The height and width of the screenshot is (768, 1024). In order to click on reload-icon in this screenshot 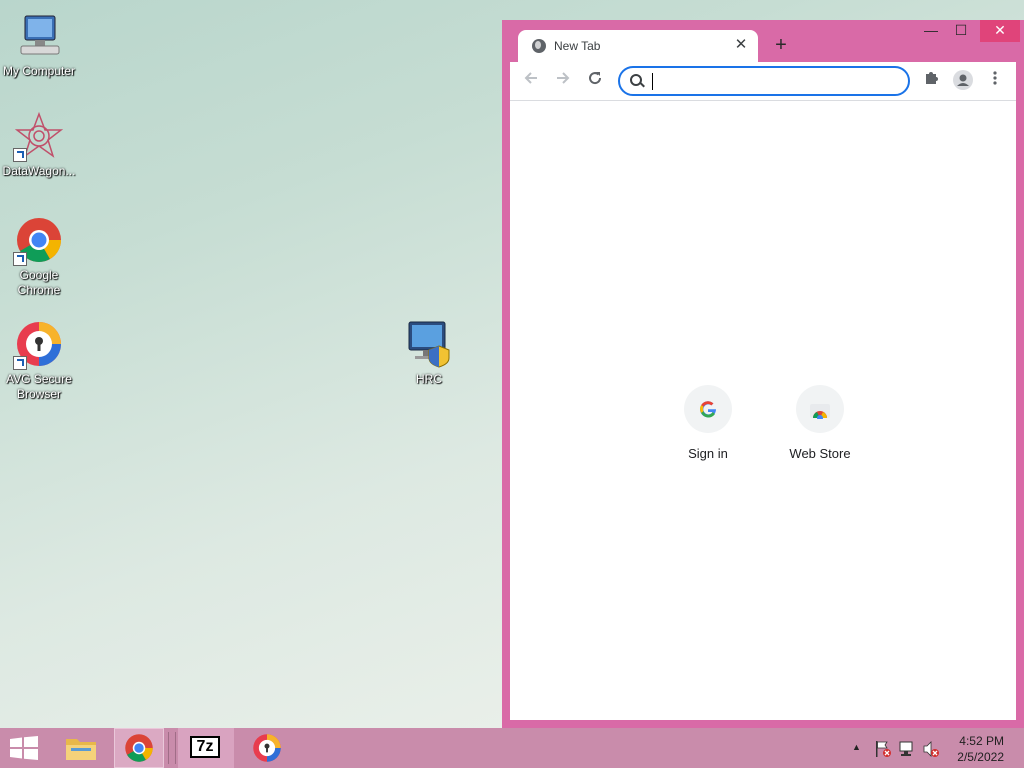, I will do `click(595, 78)`.